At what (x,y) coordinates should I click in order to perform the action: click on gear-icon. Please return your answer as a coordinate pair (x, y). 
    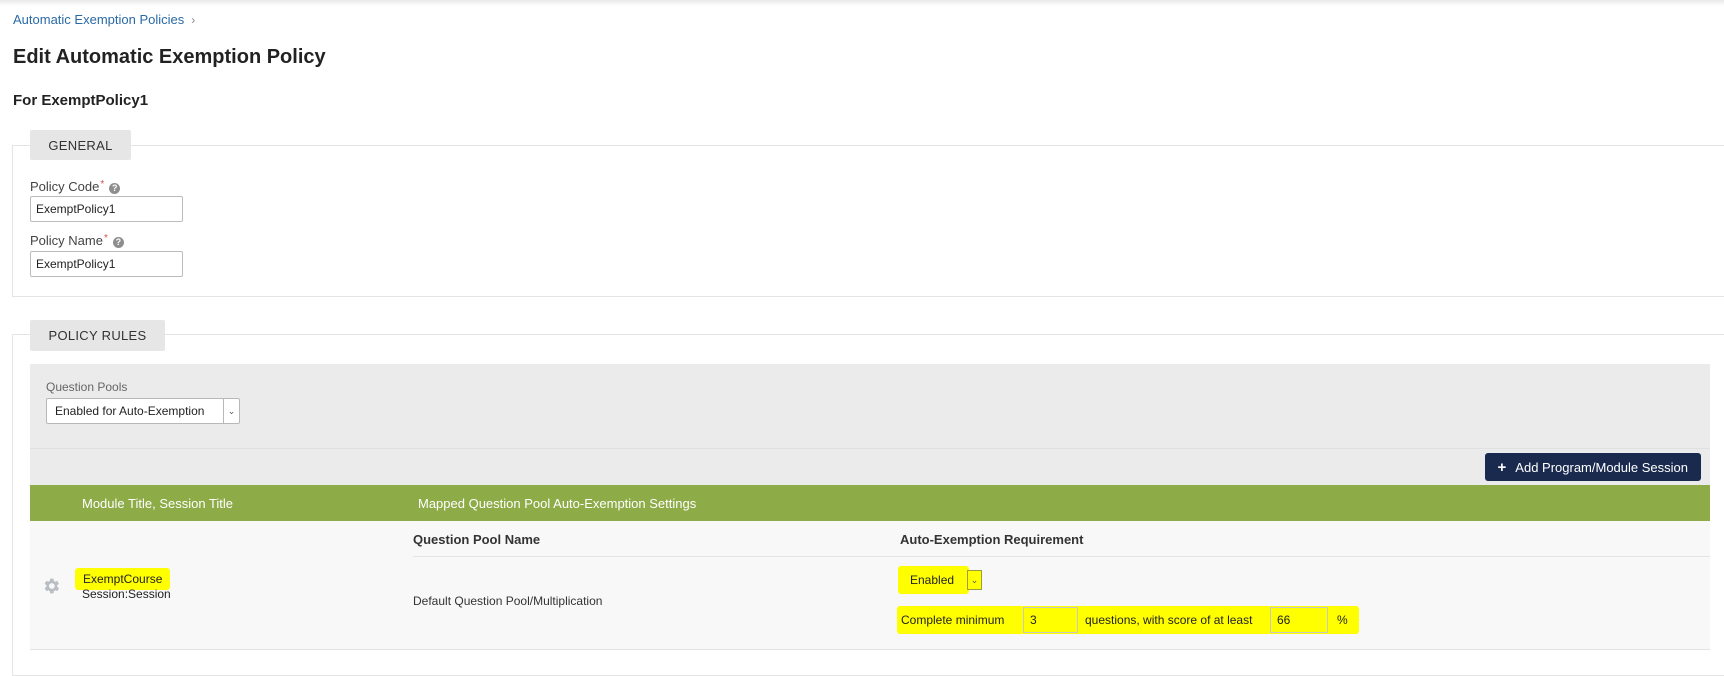
    Looking at the image, I should click on (51, 586).